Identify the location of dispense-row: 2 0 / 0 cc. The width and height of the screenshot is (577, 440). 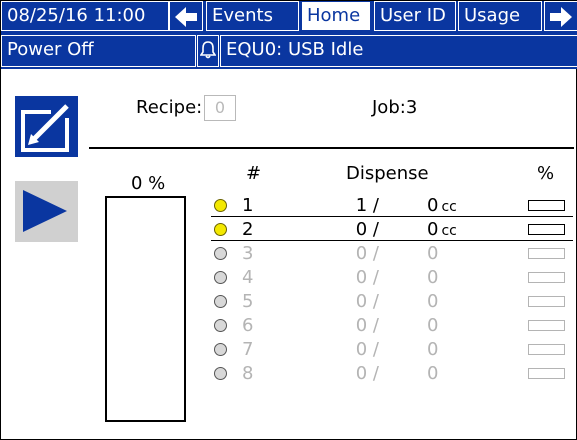
(392, 229).